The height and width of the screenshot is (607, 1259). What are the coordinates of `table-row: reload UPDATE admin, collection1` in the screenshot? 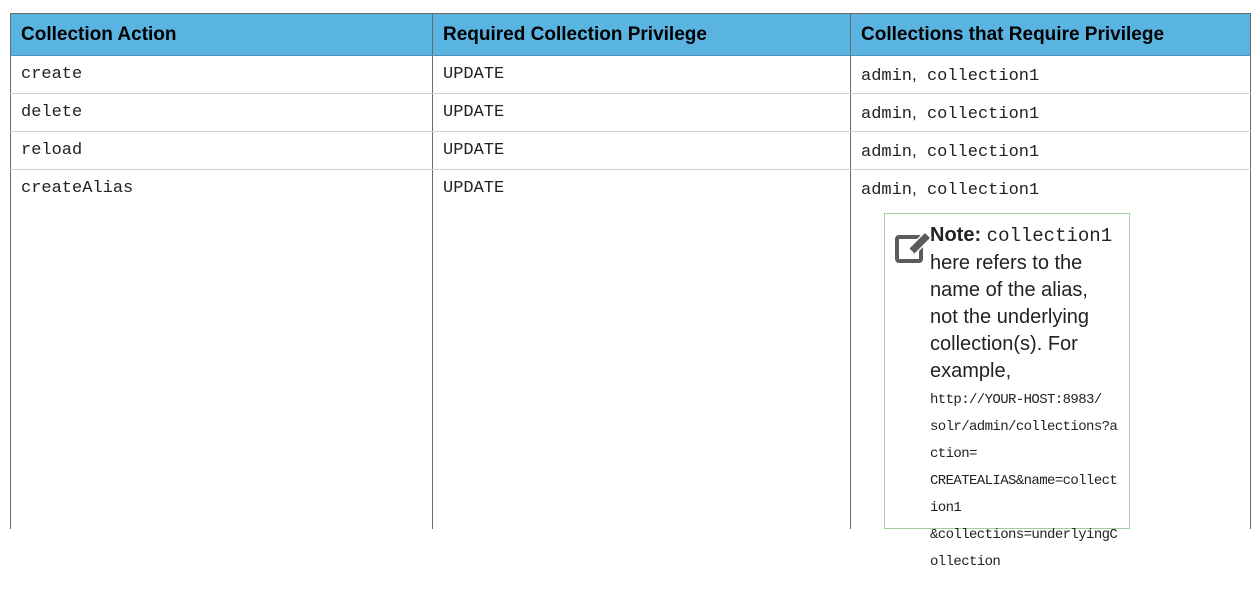 It's located at (630, 150).